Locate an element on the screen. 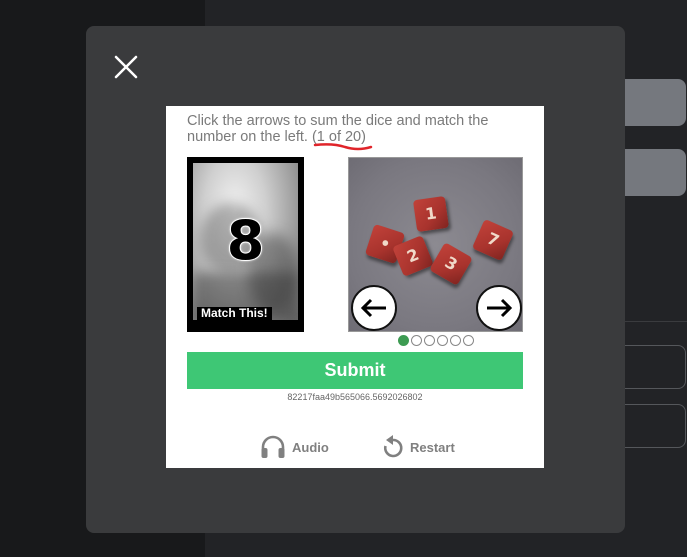 The width and height of the screenshot is (687, 557). target-number-image: 8 Match This! is located at coordinates (245, 244).